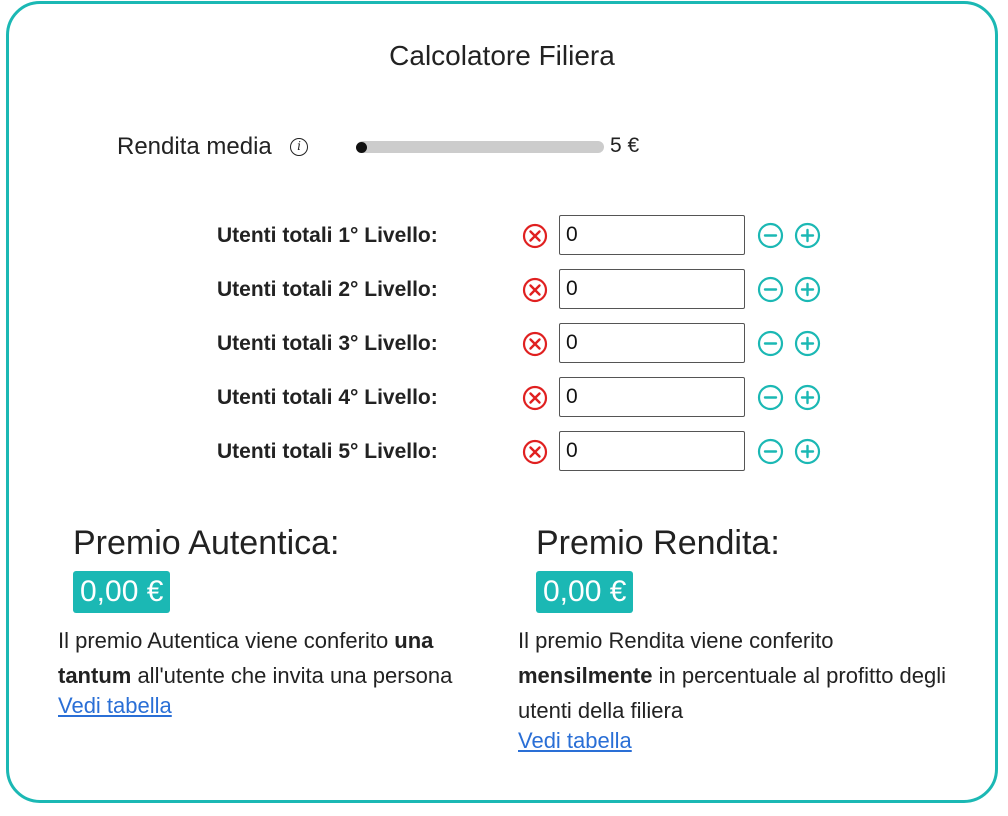 This screenshot has width=1008, height=816. What do you see at coordinates (652, 397) in the screenshot?
I see `level-4-input` at bounding box center [652, 397].